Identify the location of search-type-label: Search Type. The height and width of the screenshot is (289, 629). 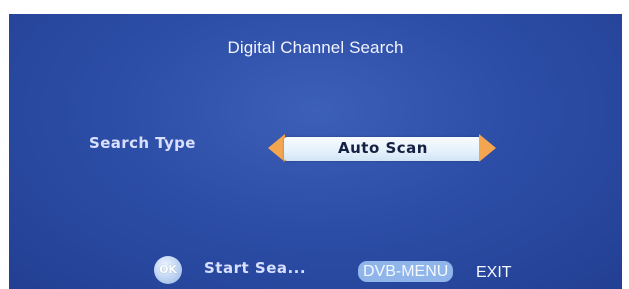
(142, 143).